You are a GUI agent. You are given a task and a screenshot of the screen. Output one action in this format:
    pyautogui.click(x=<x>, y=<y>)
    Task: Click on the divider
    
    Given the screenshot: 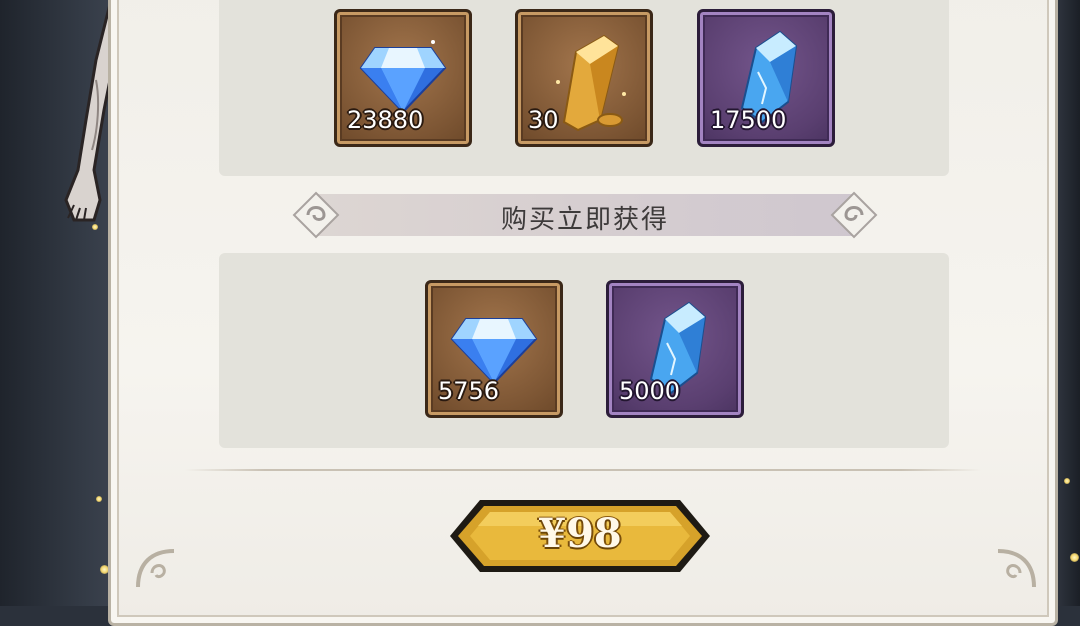 What is the action you would take?
    pyautogui.click(x=583, y=470)
    